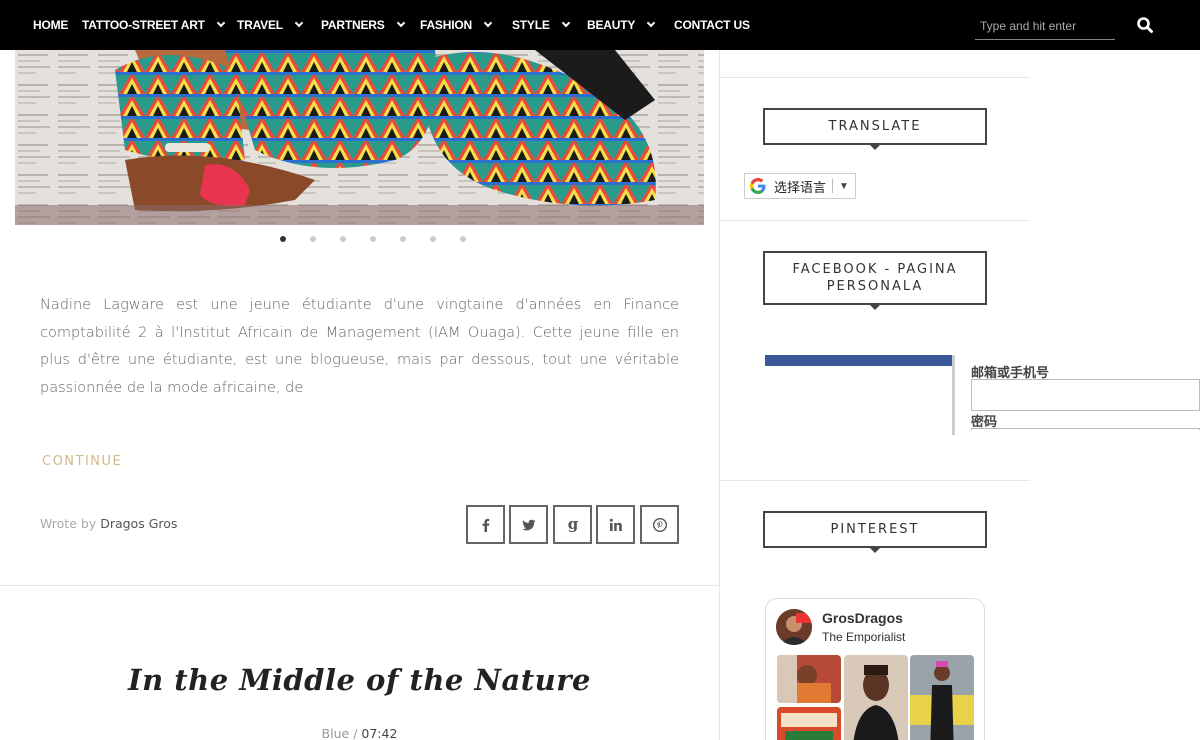  I want to click on search-icon, so click(1145, 25).